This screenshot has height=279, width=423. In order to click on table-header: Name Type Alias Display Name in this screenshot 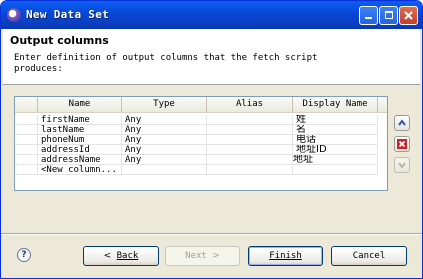, I will do `click(201, 105)`.